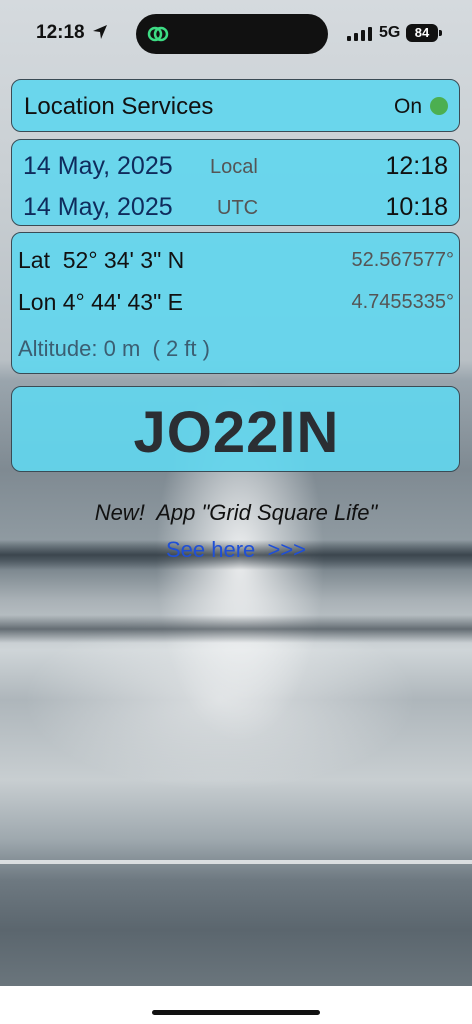  I want to click on utc-zone-label: UTC, so click(238, 208).